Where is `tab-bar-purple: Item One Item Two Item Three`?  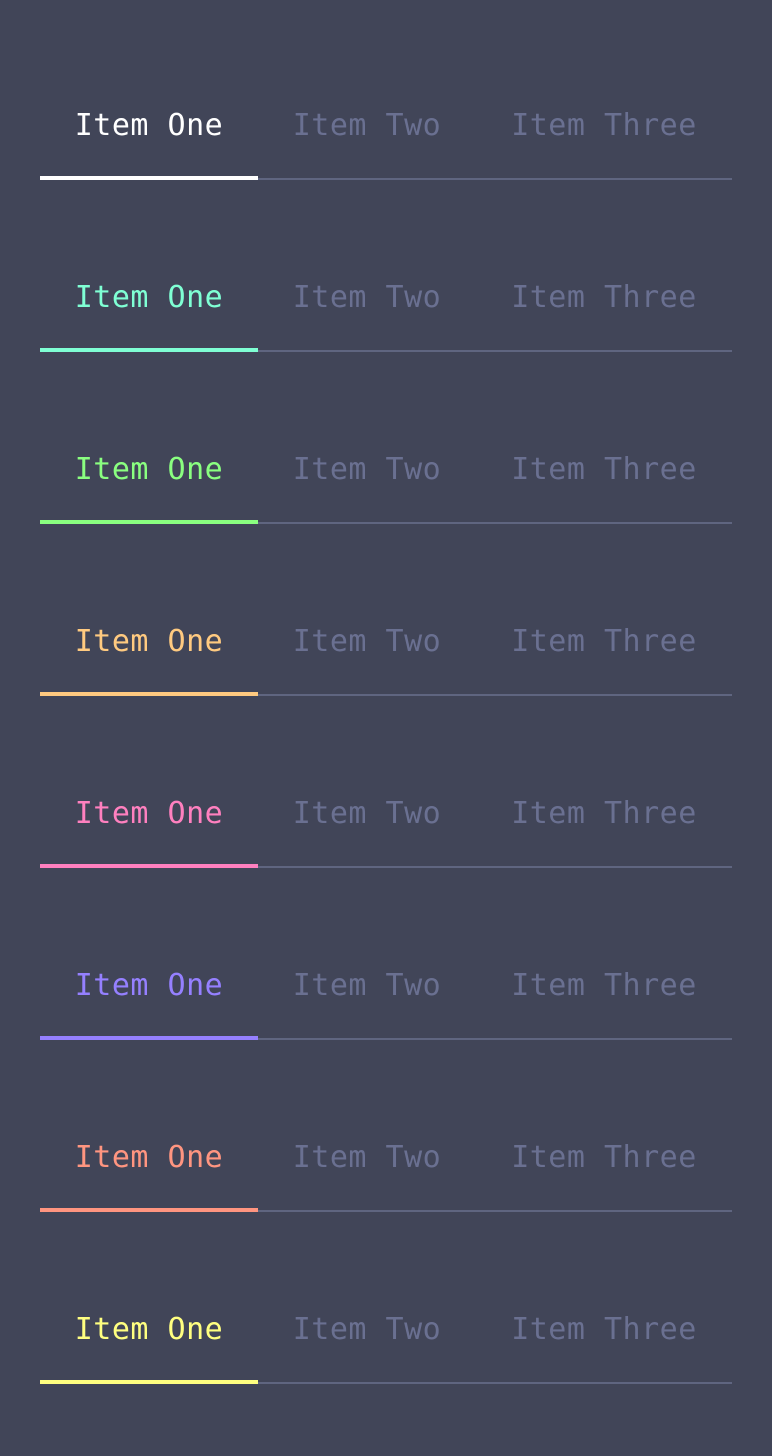 tab-bar-purple: Item One Item Two Item Three is located at coordinates (386, 950).